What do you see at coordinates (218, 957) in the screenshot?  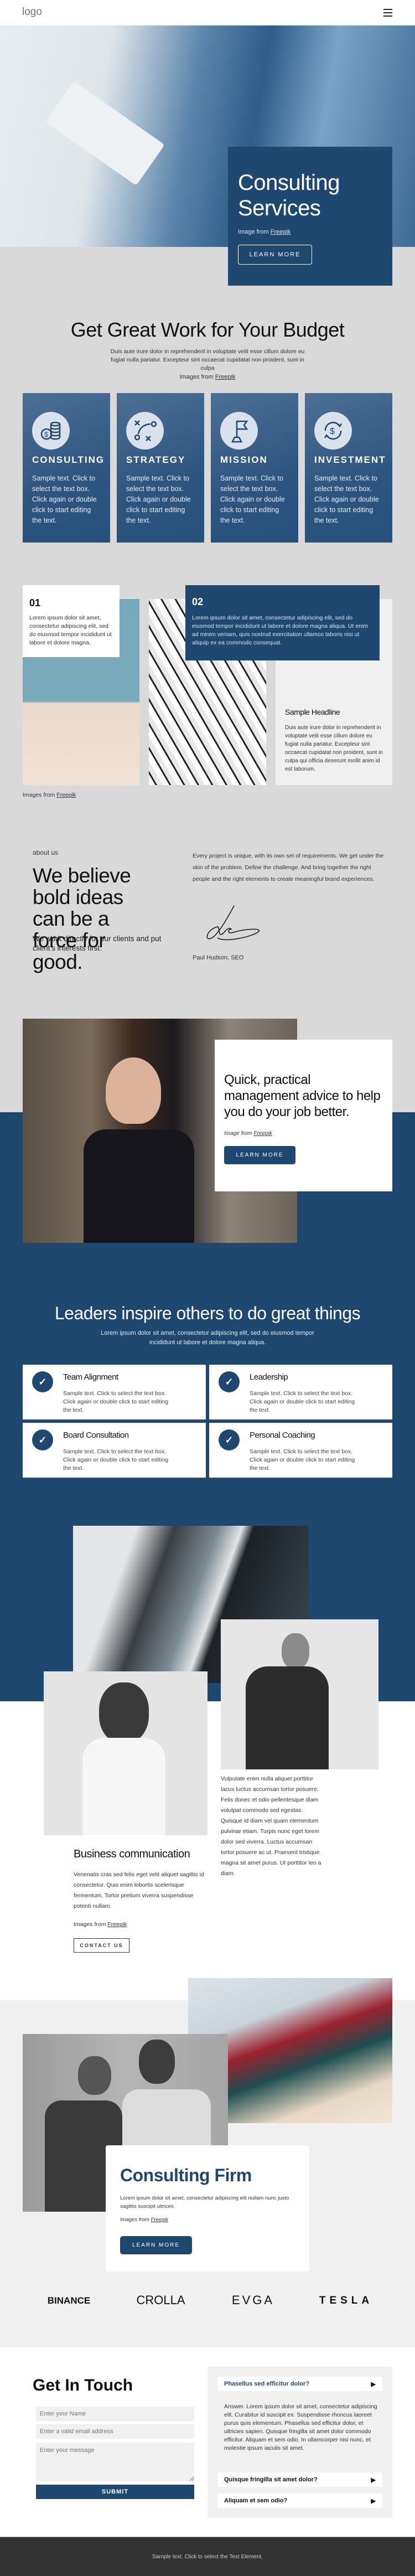 I see `signer-name: Paul Hudson, SEO` at bounding box center [218, 957].